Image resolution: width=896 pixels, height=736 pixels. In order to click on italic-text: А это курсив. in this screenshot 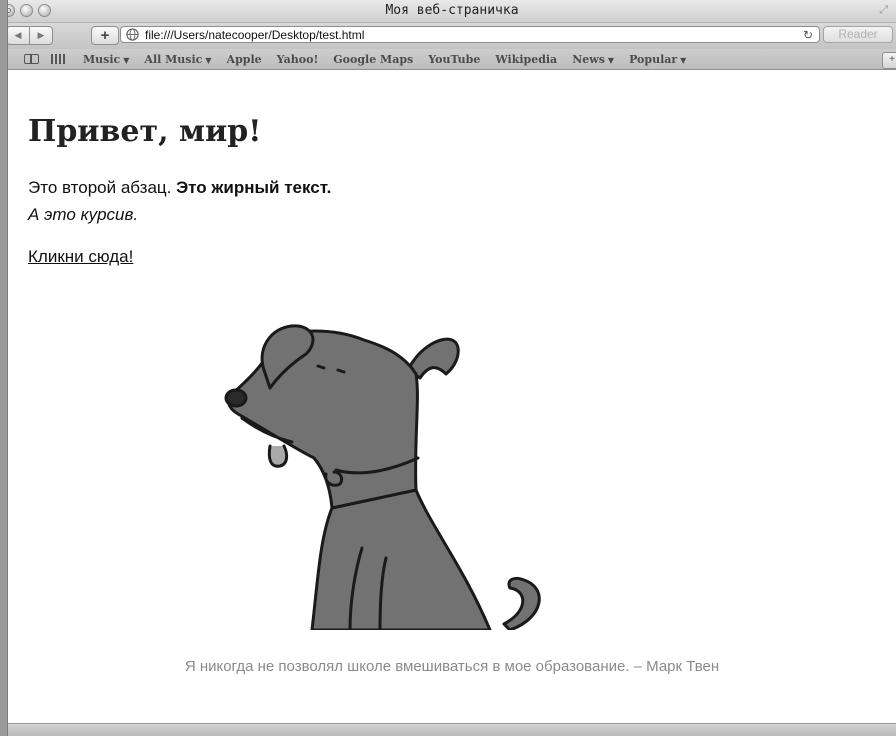, I will do `click(83, 214)`.